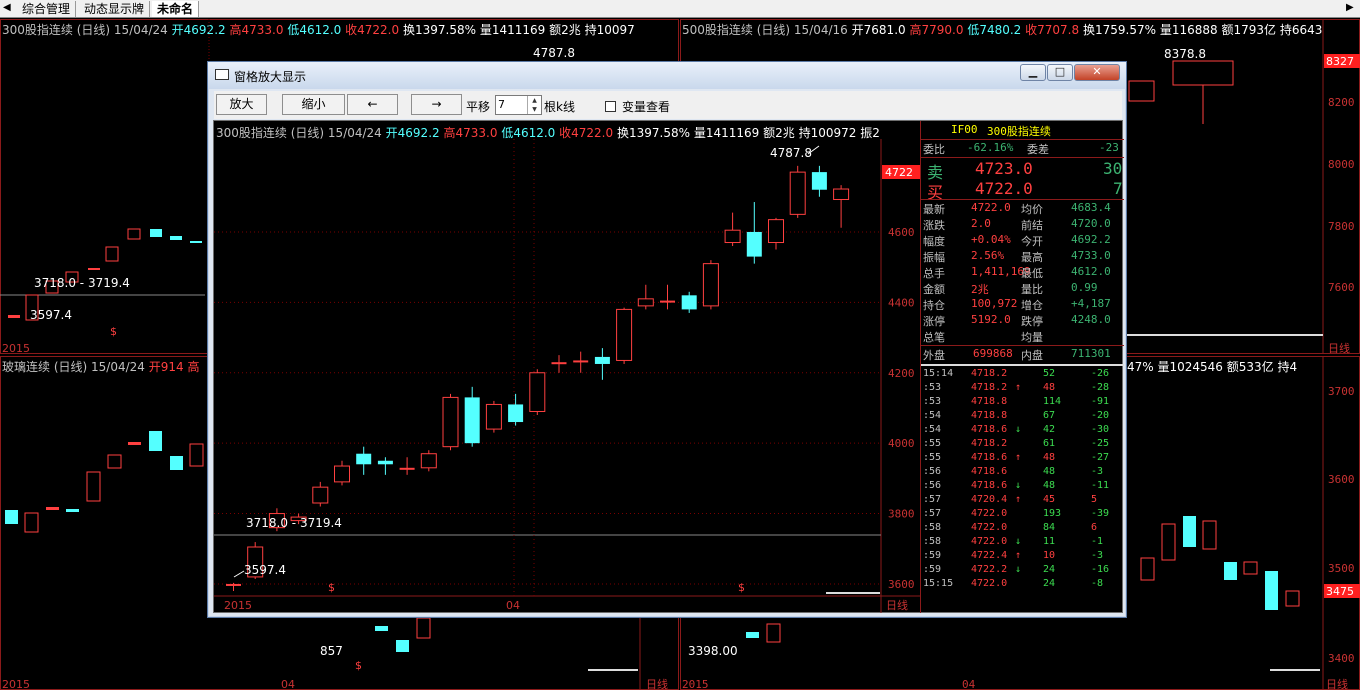  I want to click on quote-label: 幅度, so click(934, 241).